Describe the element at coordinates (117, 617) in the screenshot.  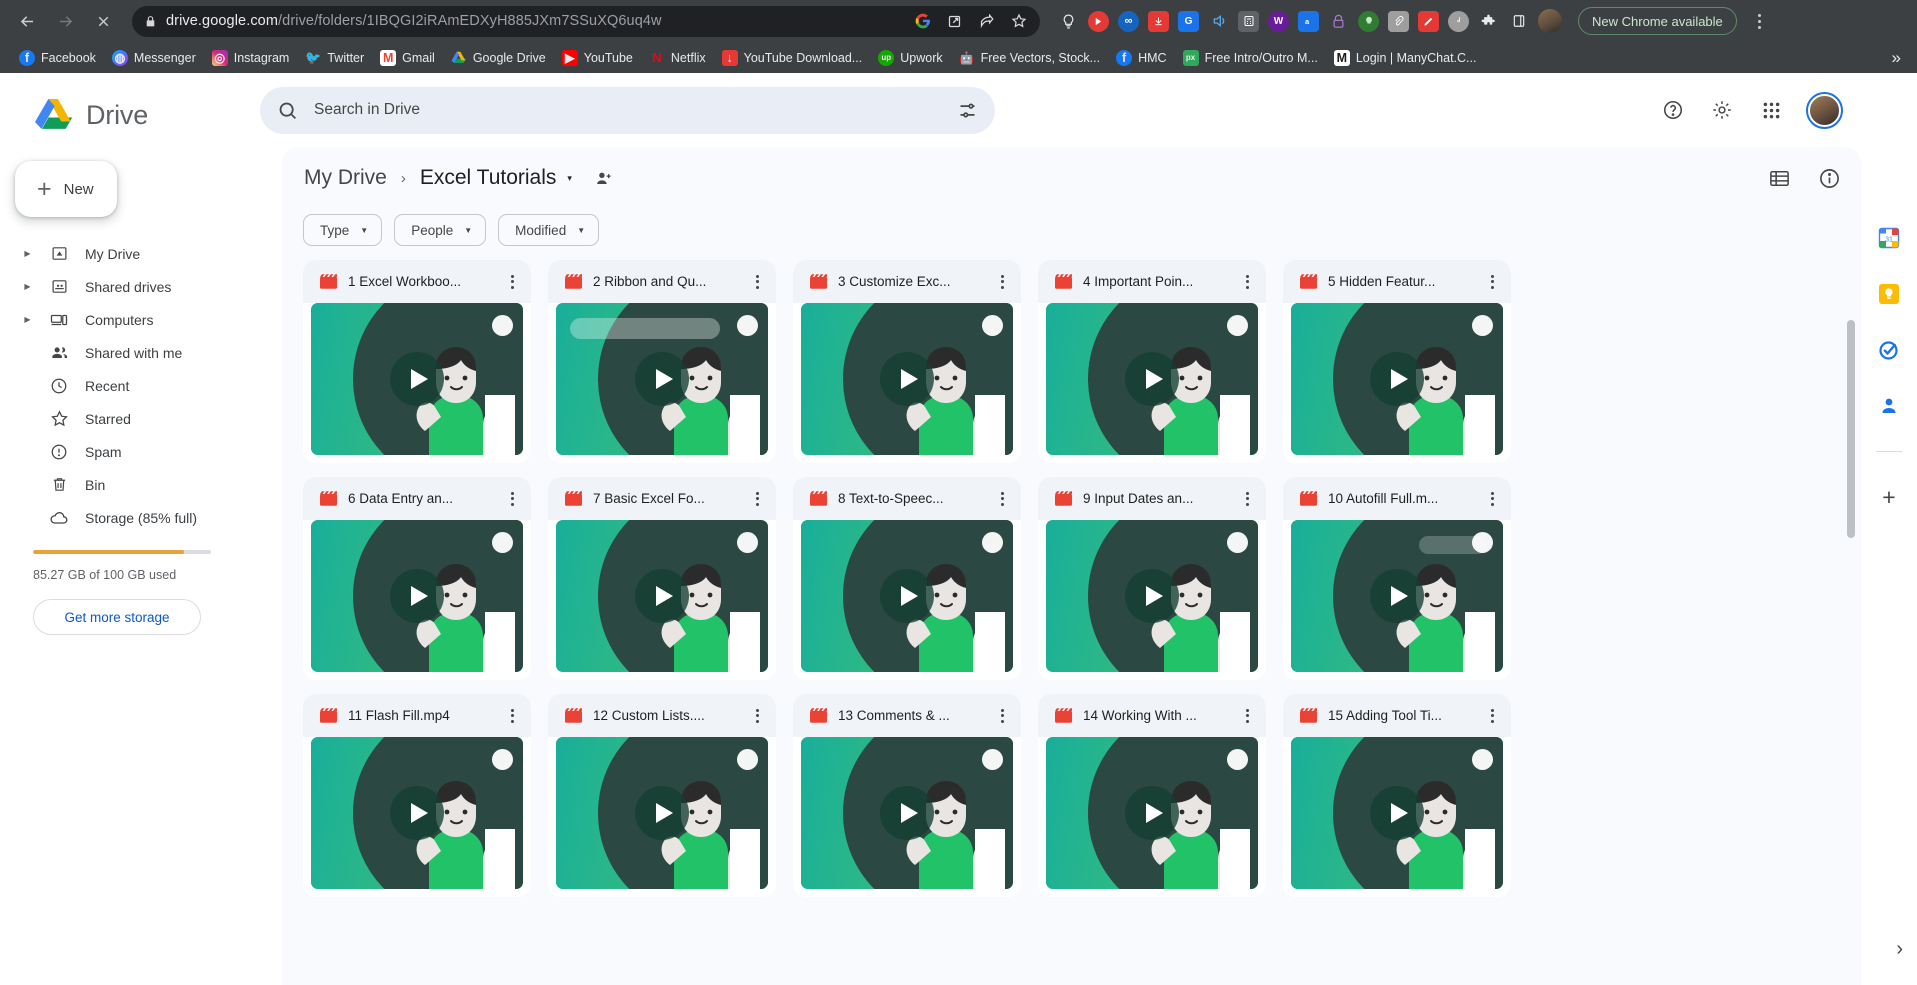
I see `get-more-storage-button: Get more storage` at that location.